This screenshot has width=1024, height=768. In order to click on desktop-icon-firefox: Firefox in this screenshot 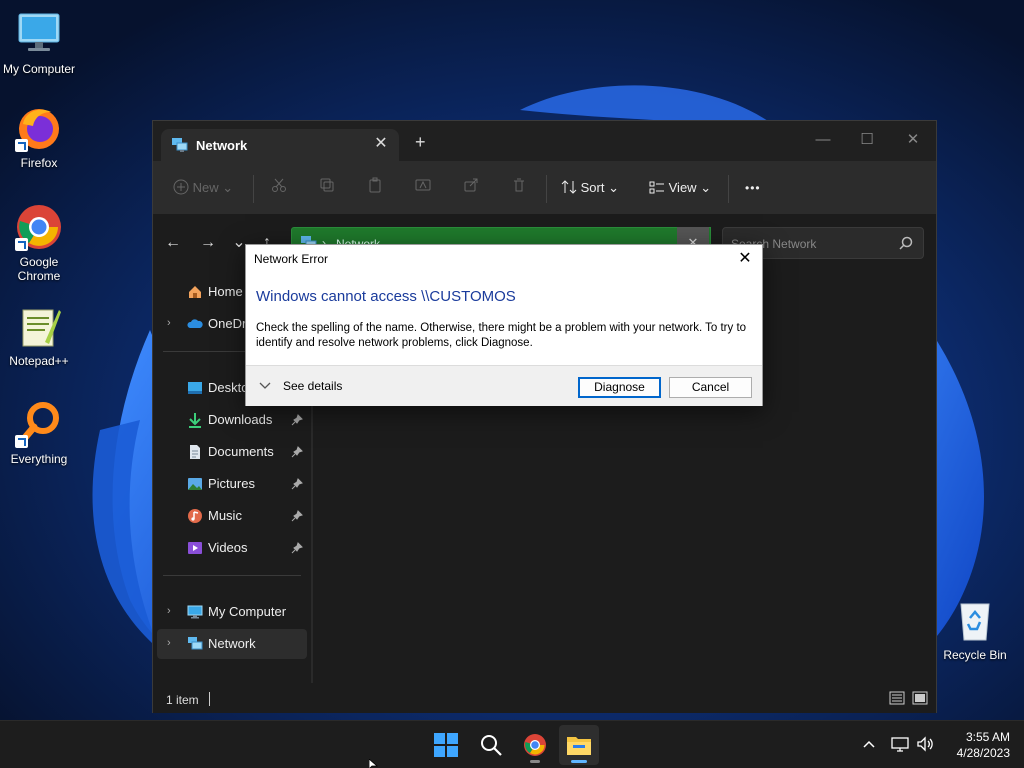, I will do `click(39, 137)`.